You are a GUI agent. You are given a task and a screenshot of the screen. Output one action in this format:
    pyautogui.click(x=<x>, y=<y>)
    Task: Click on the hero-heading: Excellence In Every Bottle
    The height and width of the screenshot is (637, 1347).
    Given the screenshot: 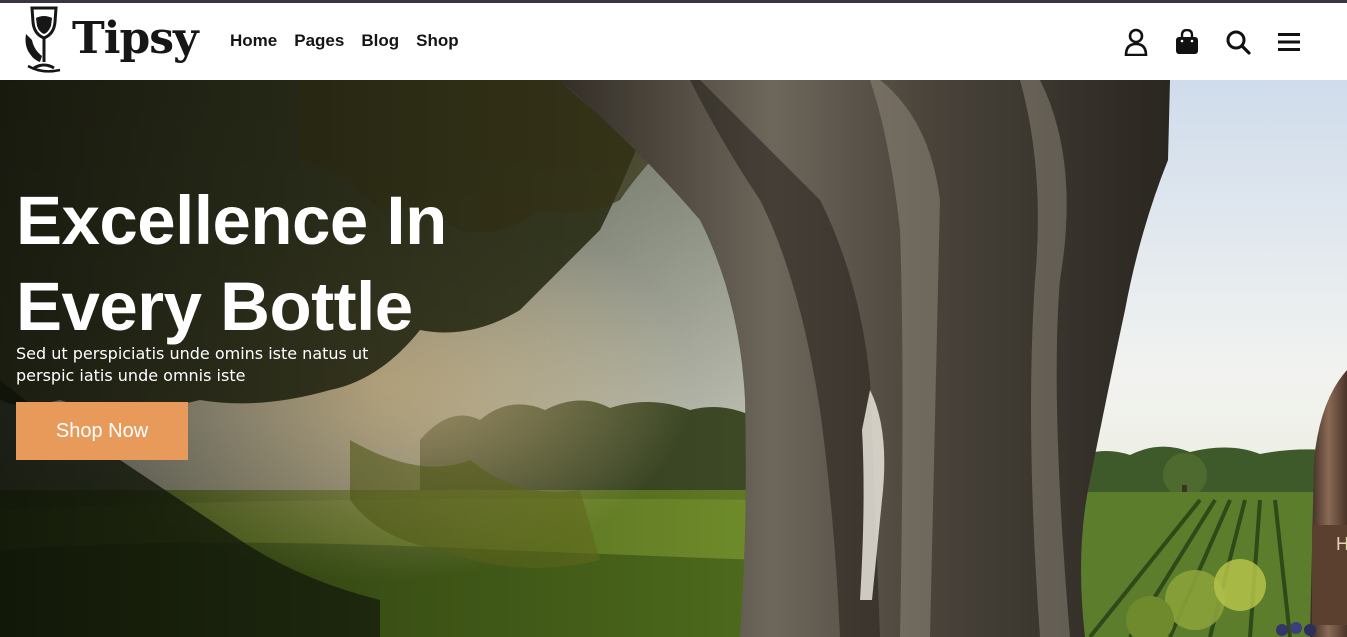 What is the action you would take?
    pyautogui.click(x=231, y=264)
    